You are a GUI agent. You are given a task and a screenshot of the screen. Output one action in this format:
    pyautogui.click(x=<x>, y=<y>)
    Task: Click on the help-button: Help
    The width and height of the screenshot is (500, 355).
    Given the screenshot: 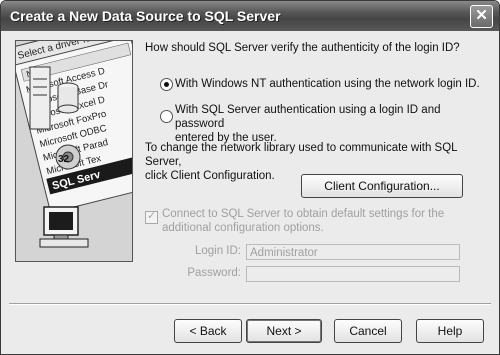 What is the action you would take?
    pyautogui.click(x=450, y=331)
    